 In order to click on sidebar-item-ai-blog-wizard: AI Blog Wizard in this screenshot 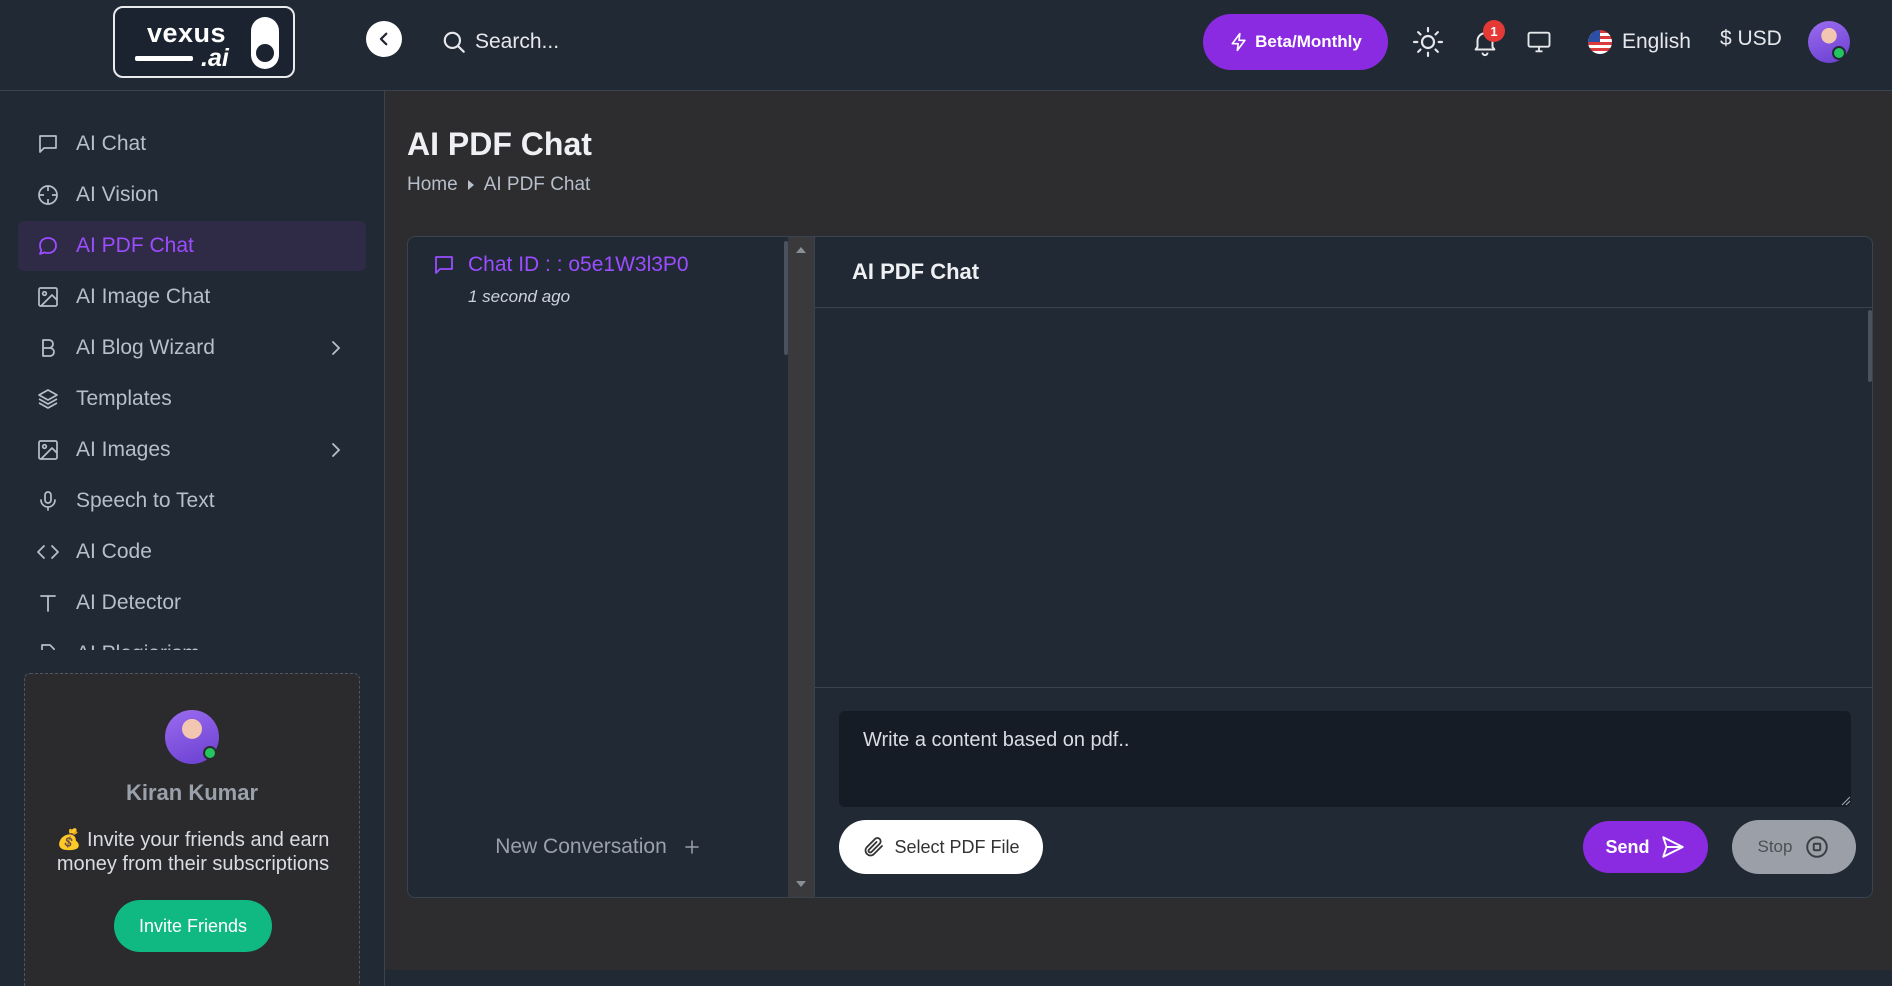, I will do `click(192, 348)`.